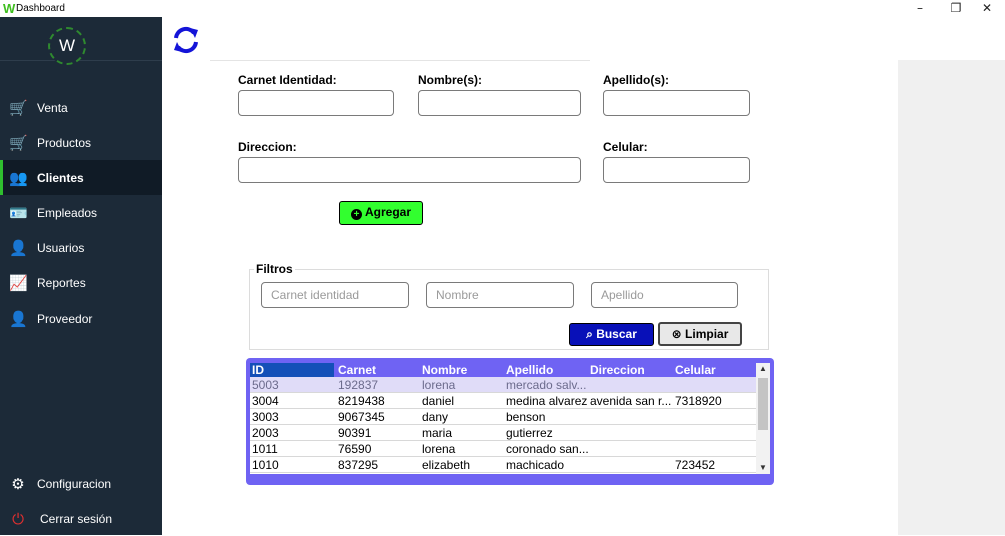 This screenshot has width=1005, height=536. Describe the element at coordinates (18, 143) in the screenshot. I see `cart-icon: 🛒` at that location.